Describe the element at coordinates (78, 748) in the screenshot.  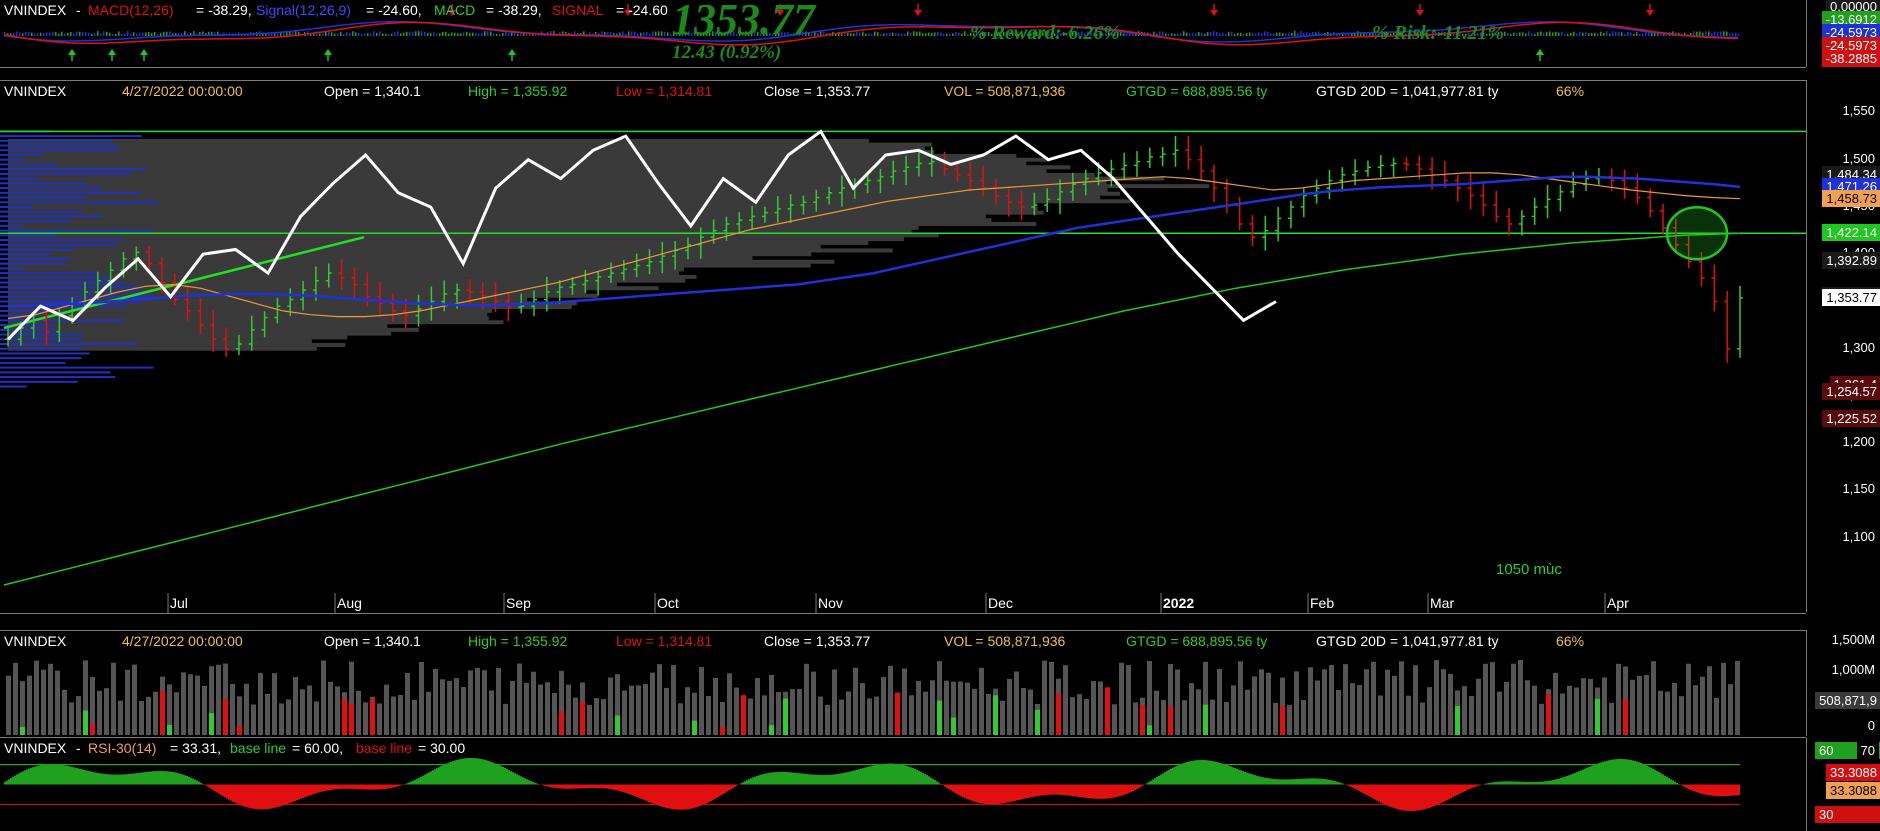
I see `rsi-sep: -` at that location.